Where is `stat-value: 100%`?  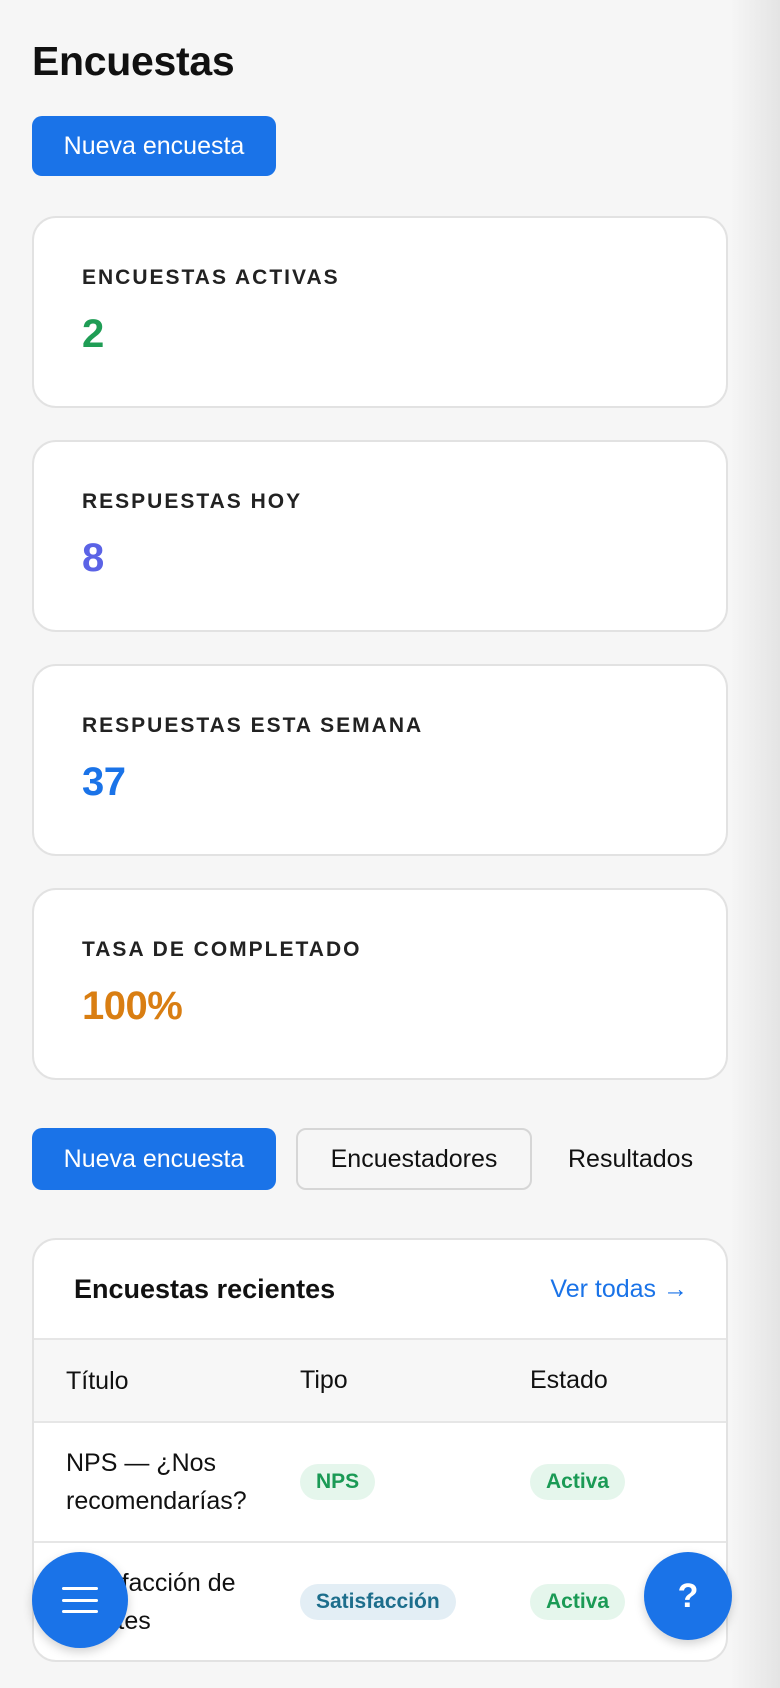
stat-value: 100% is located at coordinates (132, 1006).